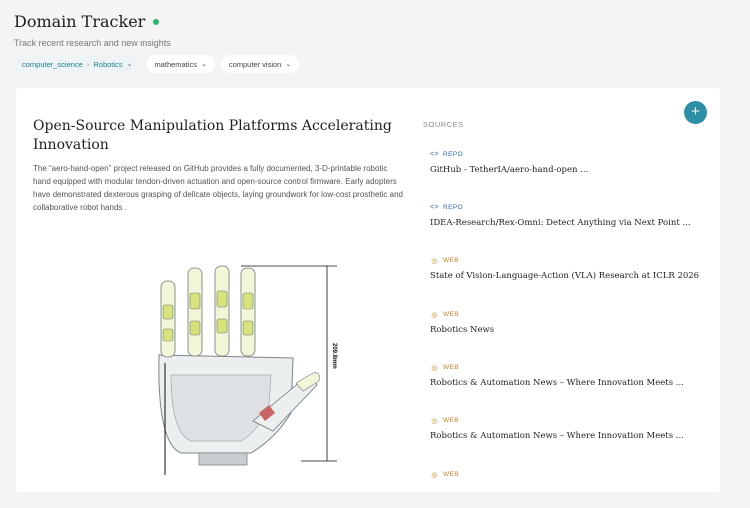  I want to click on app-header: Domain Tracker, so click(87, 21).